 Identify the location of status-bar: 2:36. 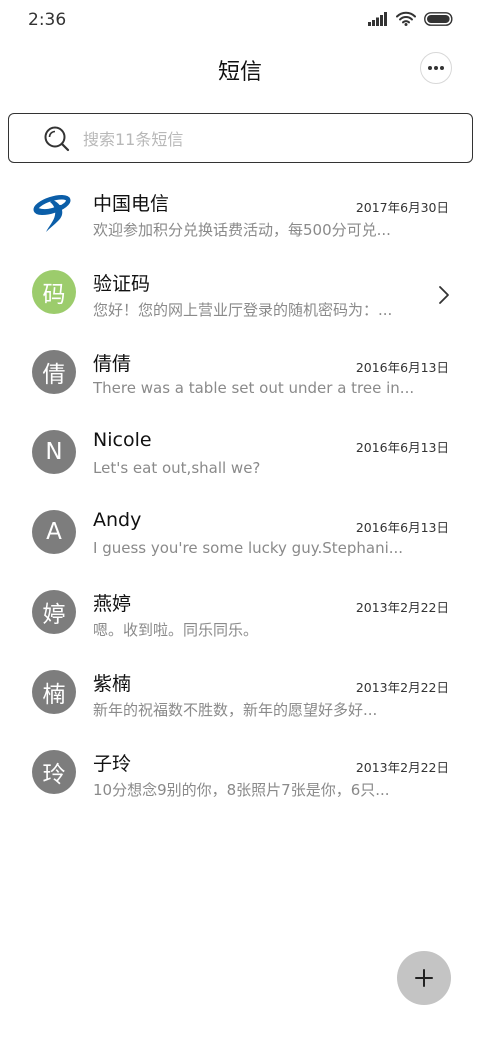
(240, 21).